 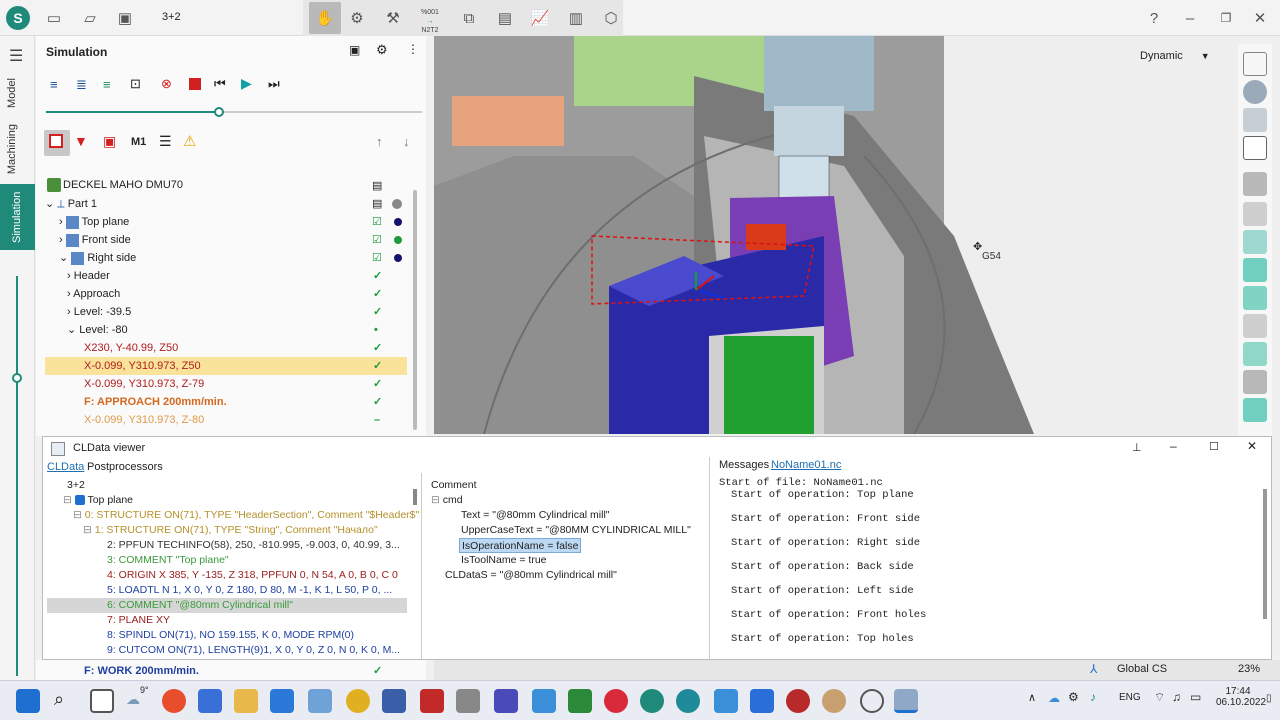 What do you see at coordinates (189, 141) in the screenshot?
I see `warning-icon: ⚠` at bounding box center [189, 141].